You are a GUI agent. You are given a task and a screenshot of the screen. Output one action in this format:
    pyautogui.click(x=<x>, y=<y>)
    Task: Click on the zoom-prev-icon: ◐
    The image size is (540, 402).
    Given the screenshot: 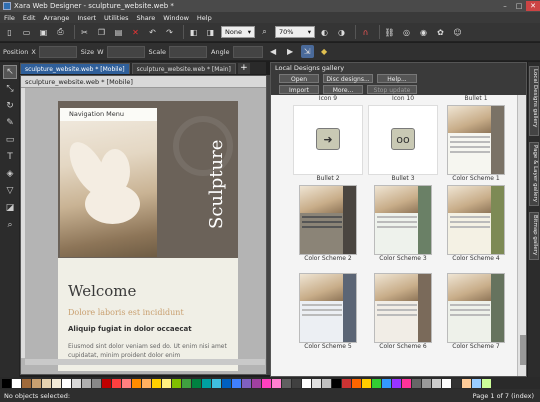 What is the action you would take?
    pyautogui.click(x=324, y=32)
    